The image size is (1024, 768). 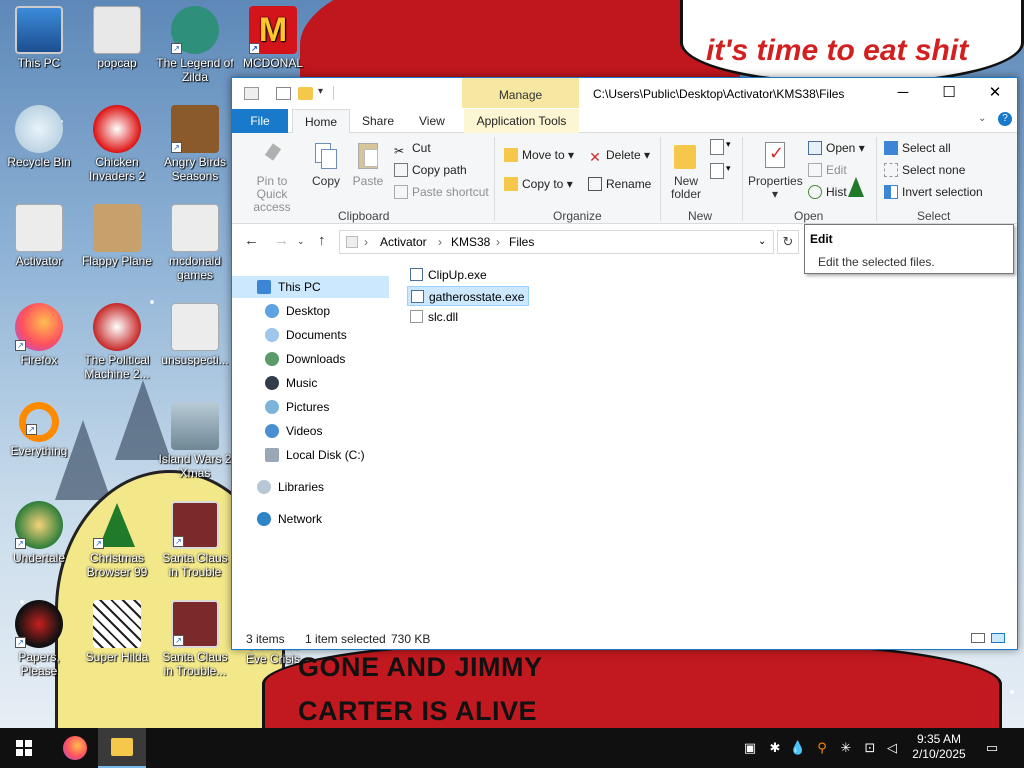 I want to click on file-item-slc: slc.dll, so click(x=434, y=317).